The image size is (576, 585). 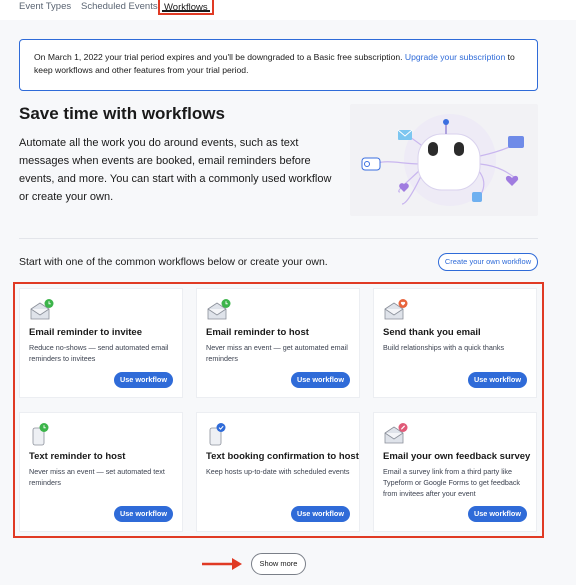 I want to click on email-heart-icon, so click(x=396, y=310).